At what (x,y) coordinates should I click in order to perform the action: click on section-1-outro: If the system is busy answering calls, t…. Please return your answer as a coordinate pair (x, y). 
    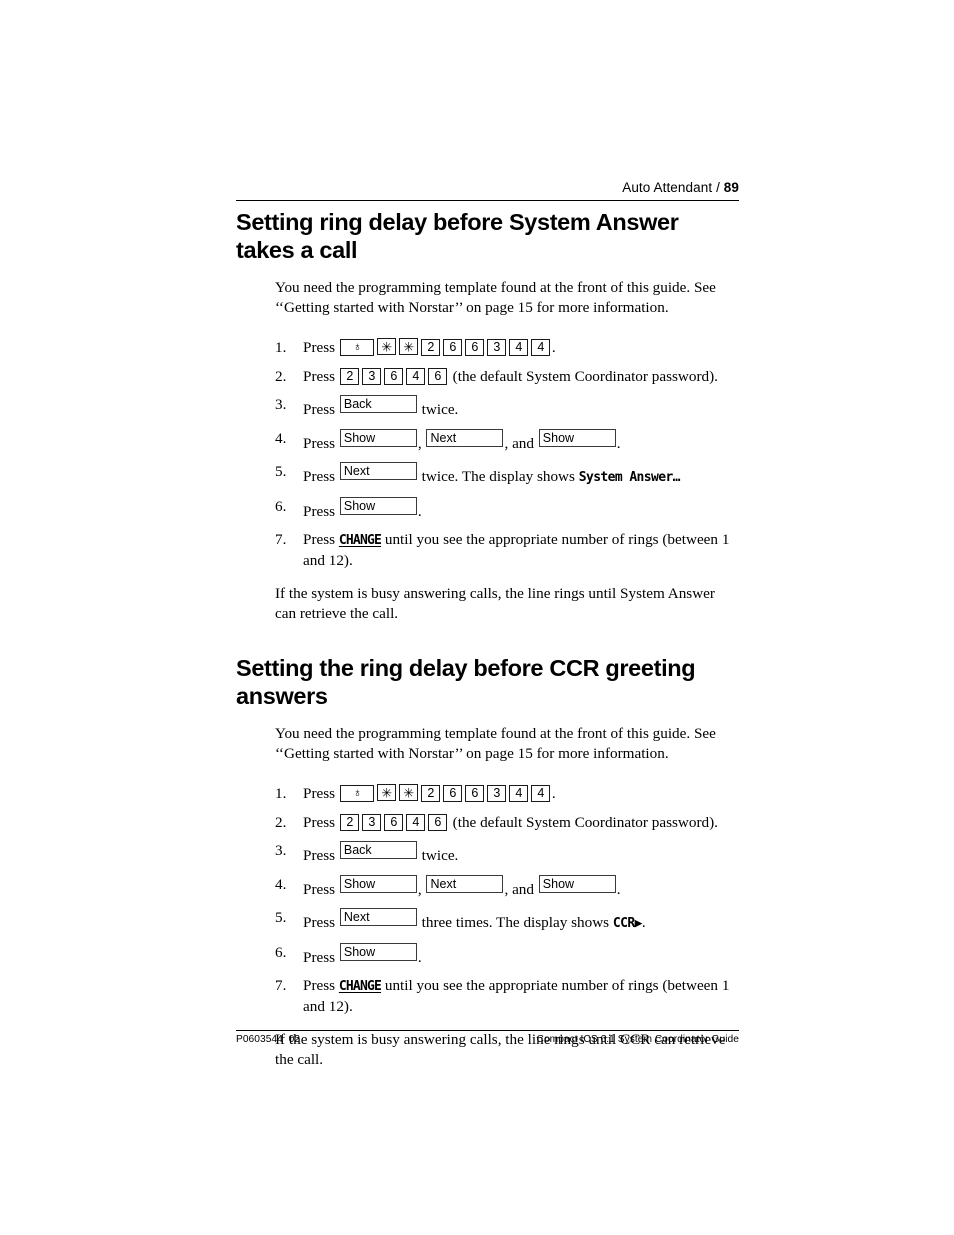
    Looking at the image, I should click on (495, 603).